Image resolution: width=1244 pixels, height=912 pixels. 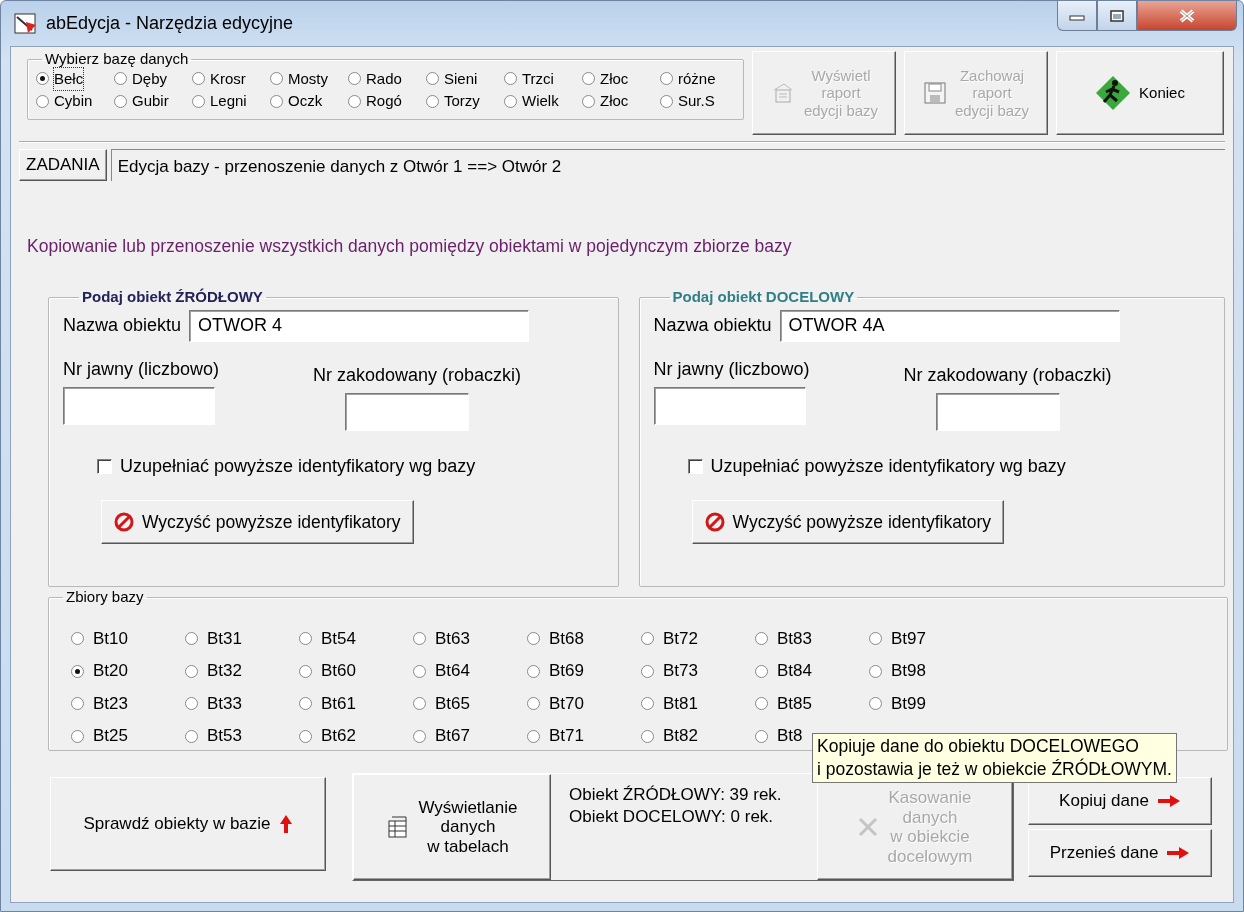 What do you see at coordinates (117, 59) in the screenshot?
I see `group-label: Wybierz bazę danych` at bounding box center [117, 59].